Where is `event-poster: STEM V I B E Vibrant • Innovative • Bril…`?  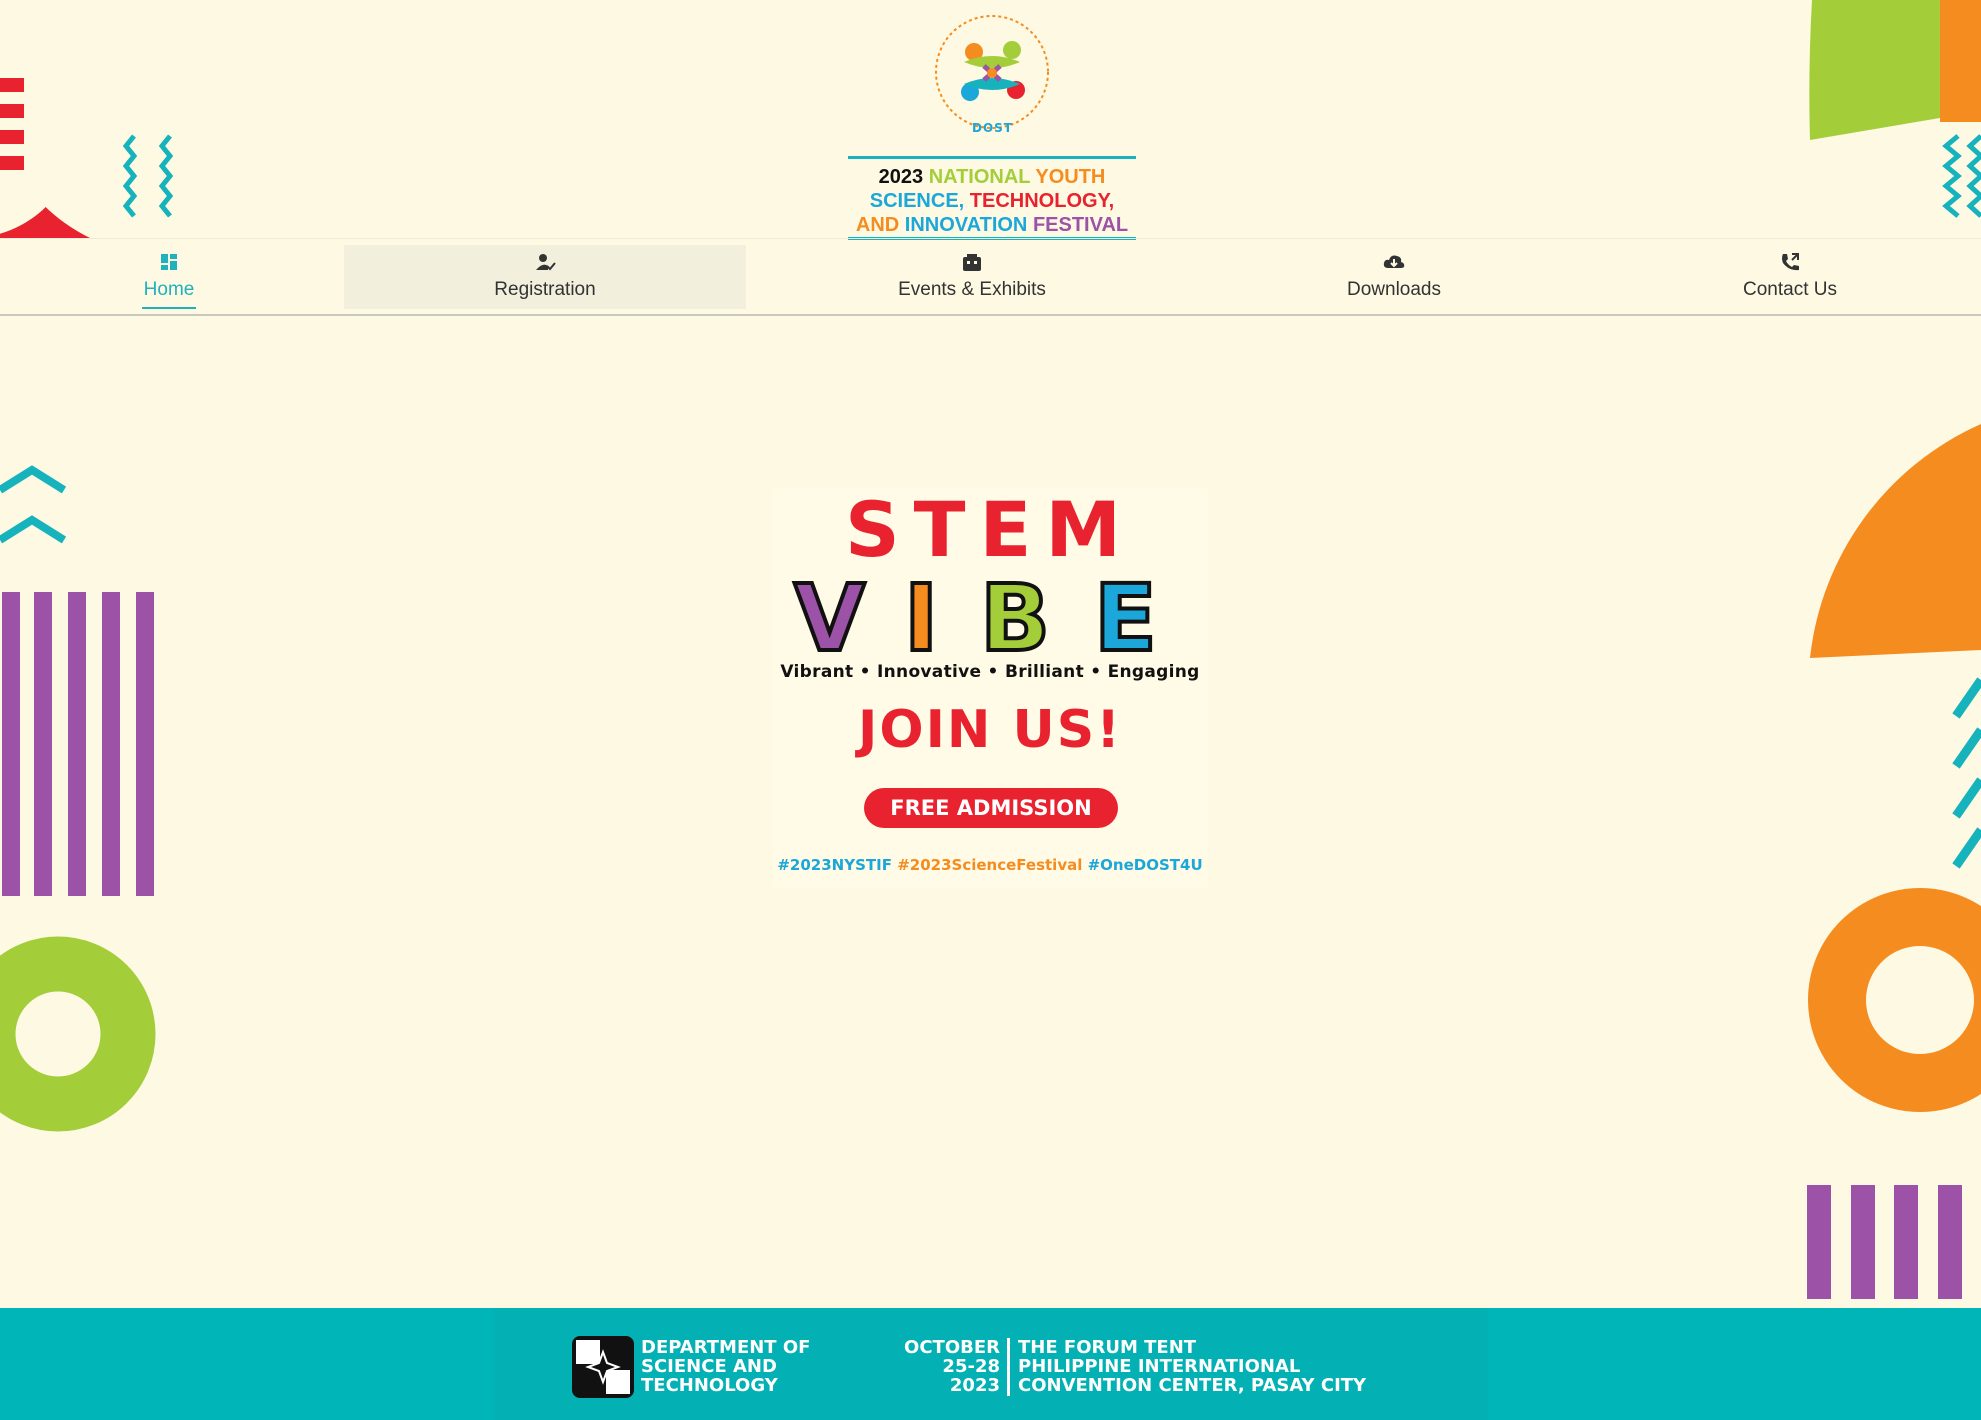
event-poster: STEM V I B E Vibrant • Innovative • Bril… is located at coordinates (990, 688).